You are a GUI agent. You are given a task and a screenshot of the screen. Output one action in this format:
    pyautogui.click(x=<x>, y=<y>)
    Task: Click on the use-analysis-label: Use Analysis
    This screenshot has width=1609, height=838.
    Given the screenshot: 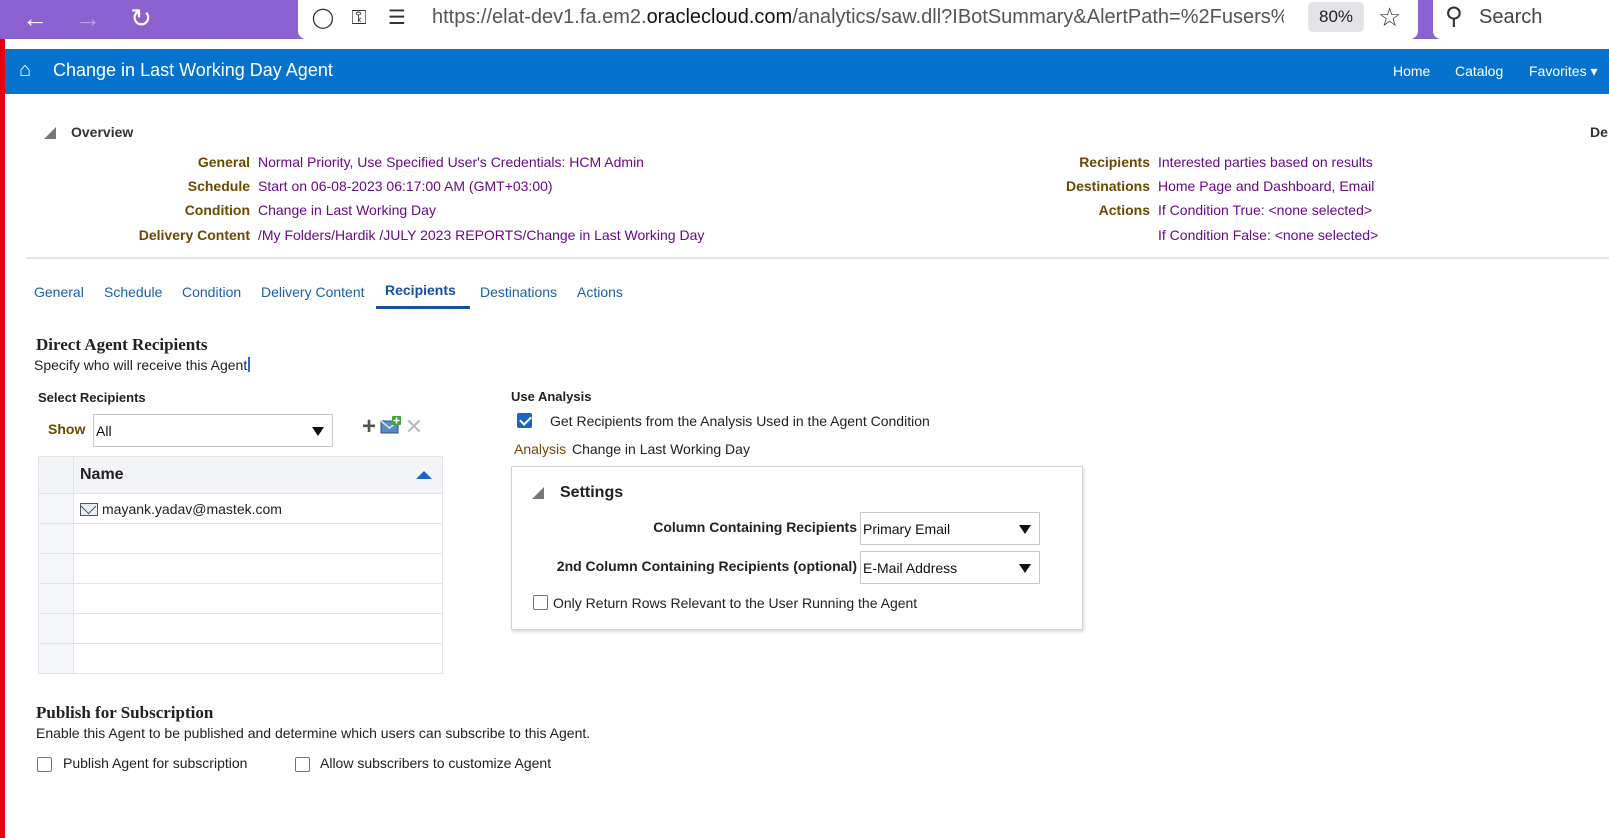 What is the action you would take?
    pyautogui.click(x=551, y=396)
    